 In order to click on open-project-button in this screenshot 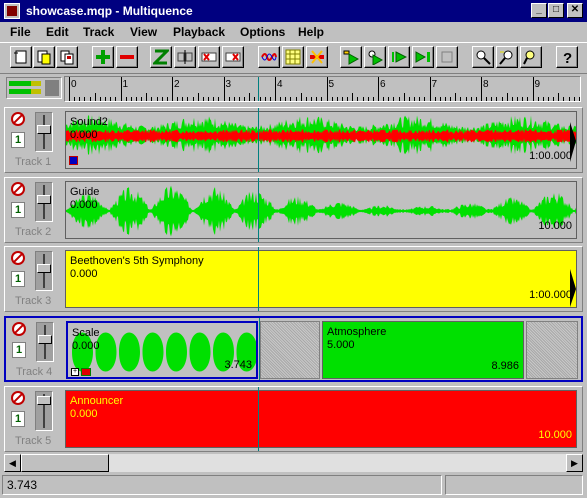, I will do `click(44, 57)`.